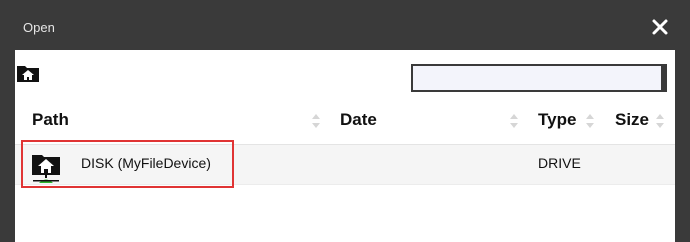  I want to click on close-icon, so click(660, 27).